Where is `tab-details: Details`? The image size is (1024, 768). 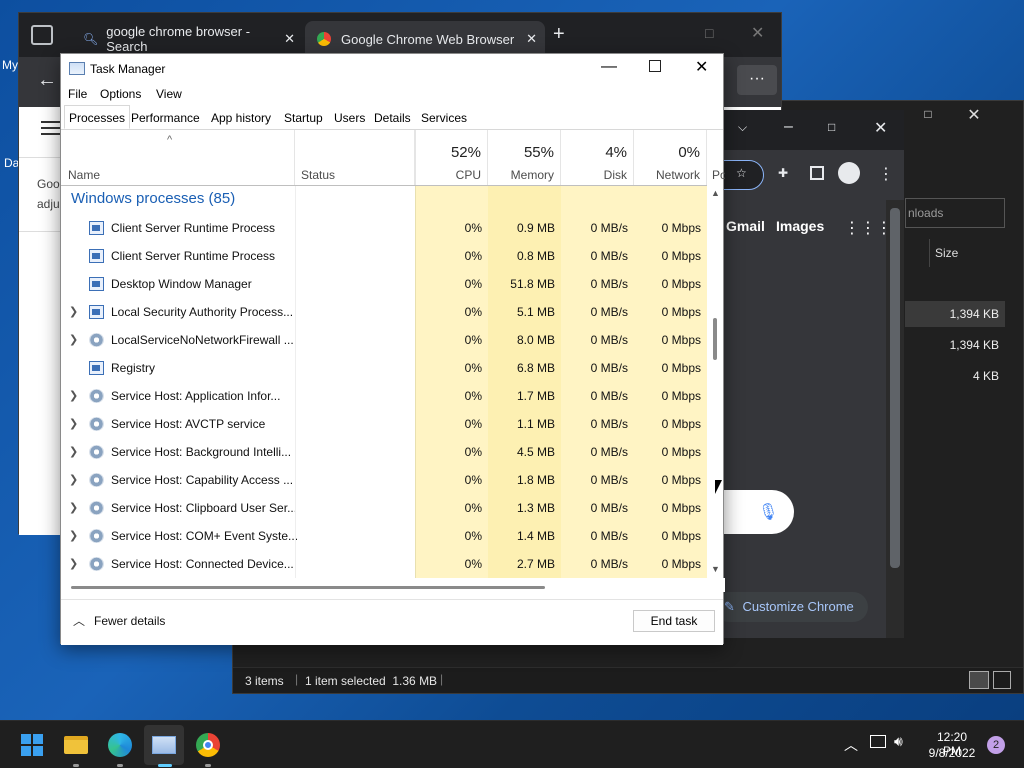
tab-details: Details is located at coordinates (392, 118).